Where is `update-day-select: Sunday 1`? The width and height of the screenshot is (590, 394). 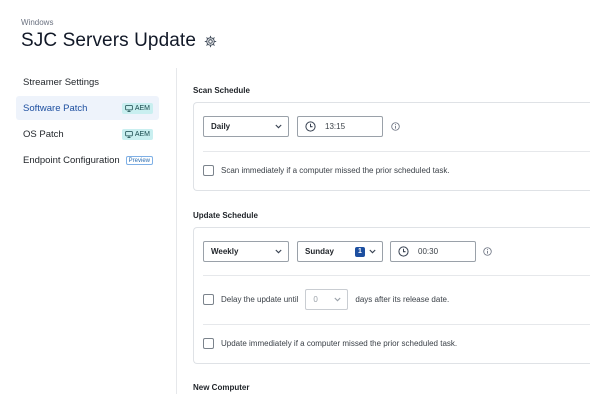
update-day-select: Sunday 1 is located at coordinates (340, 251).